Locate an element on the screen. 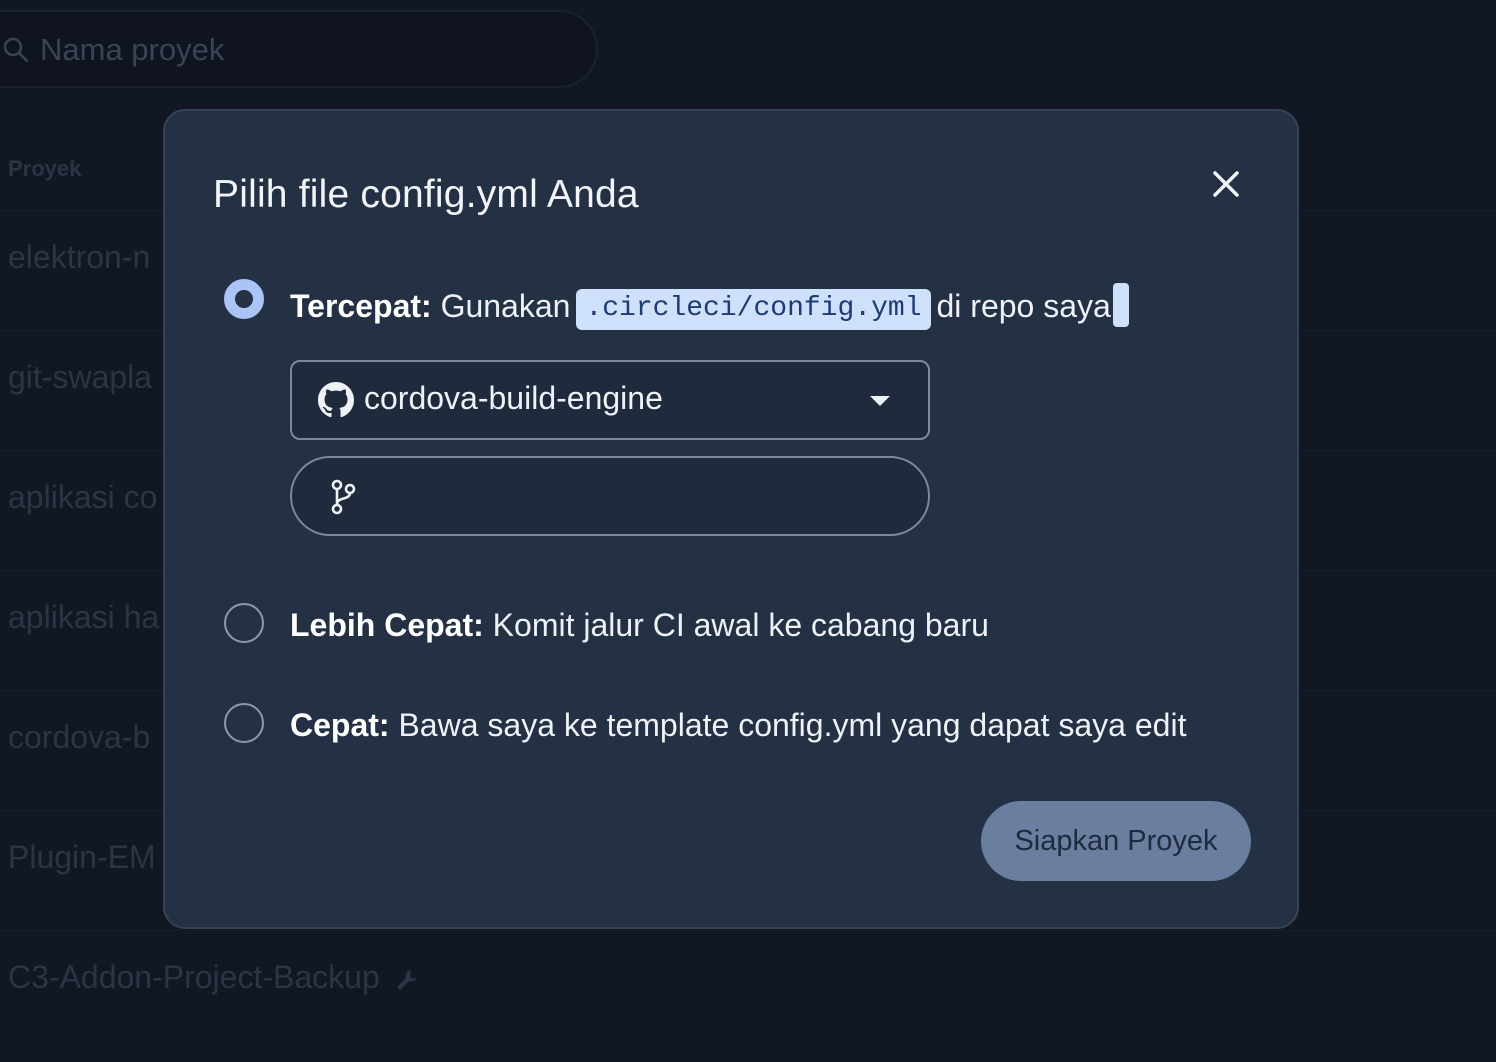  radio-faster is located at coordinates (244, 623).